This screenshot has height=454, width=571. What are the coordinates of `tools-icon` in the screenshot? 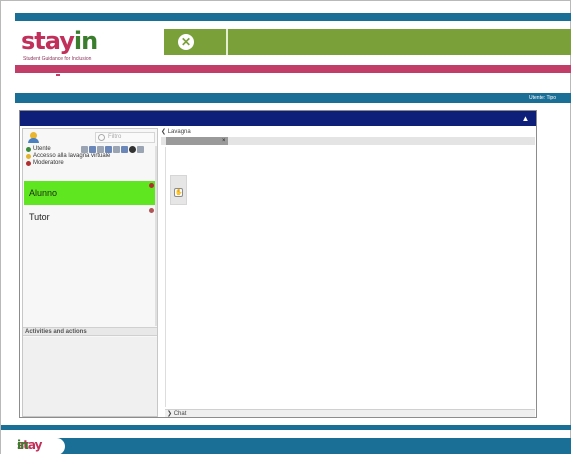 It's located at (140, 149).